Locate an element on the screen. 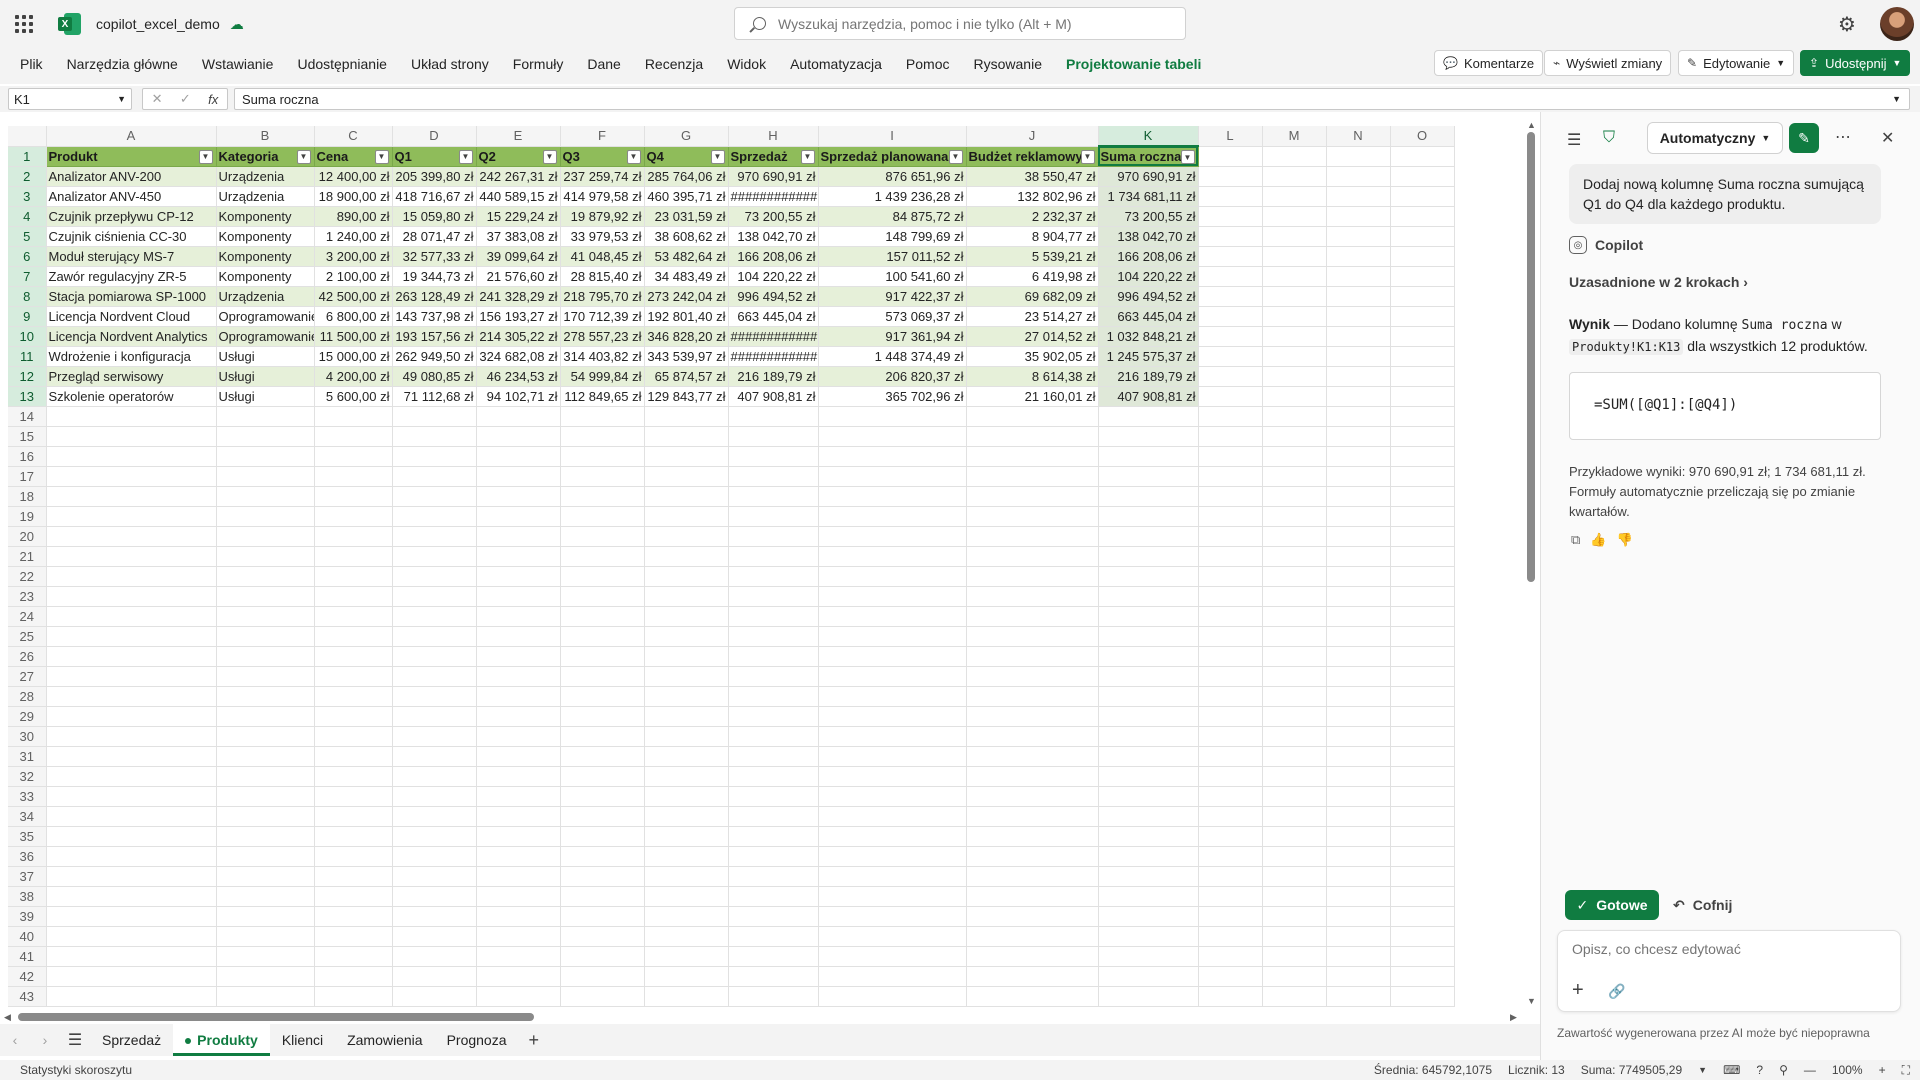 This screenshot has width=1920, height=1080. table-cell: 166 208,06 zł is located at coordinates (1148, 256).